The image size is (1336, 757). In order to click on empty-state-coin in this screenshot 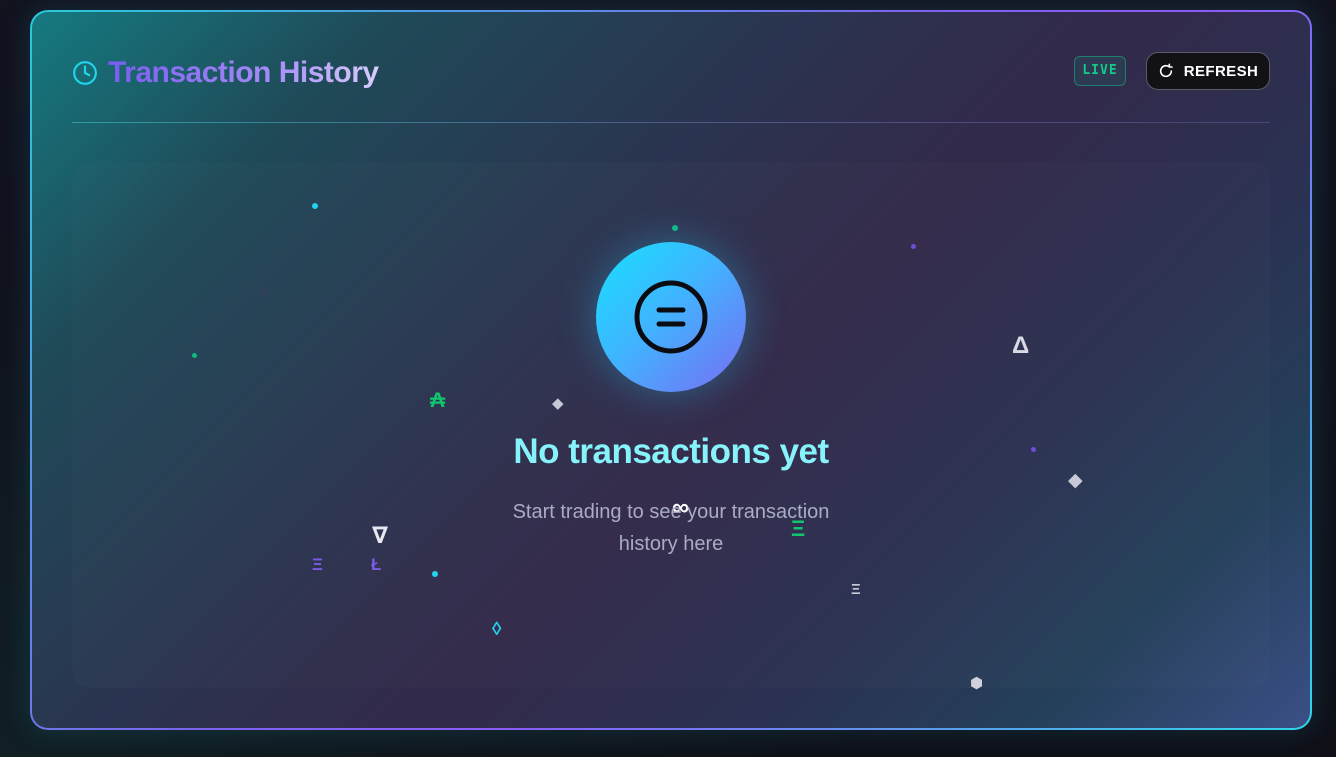, I will do `click(671, 317)`.